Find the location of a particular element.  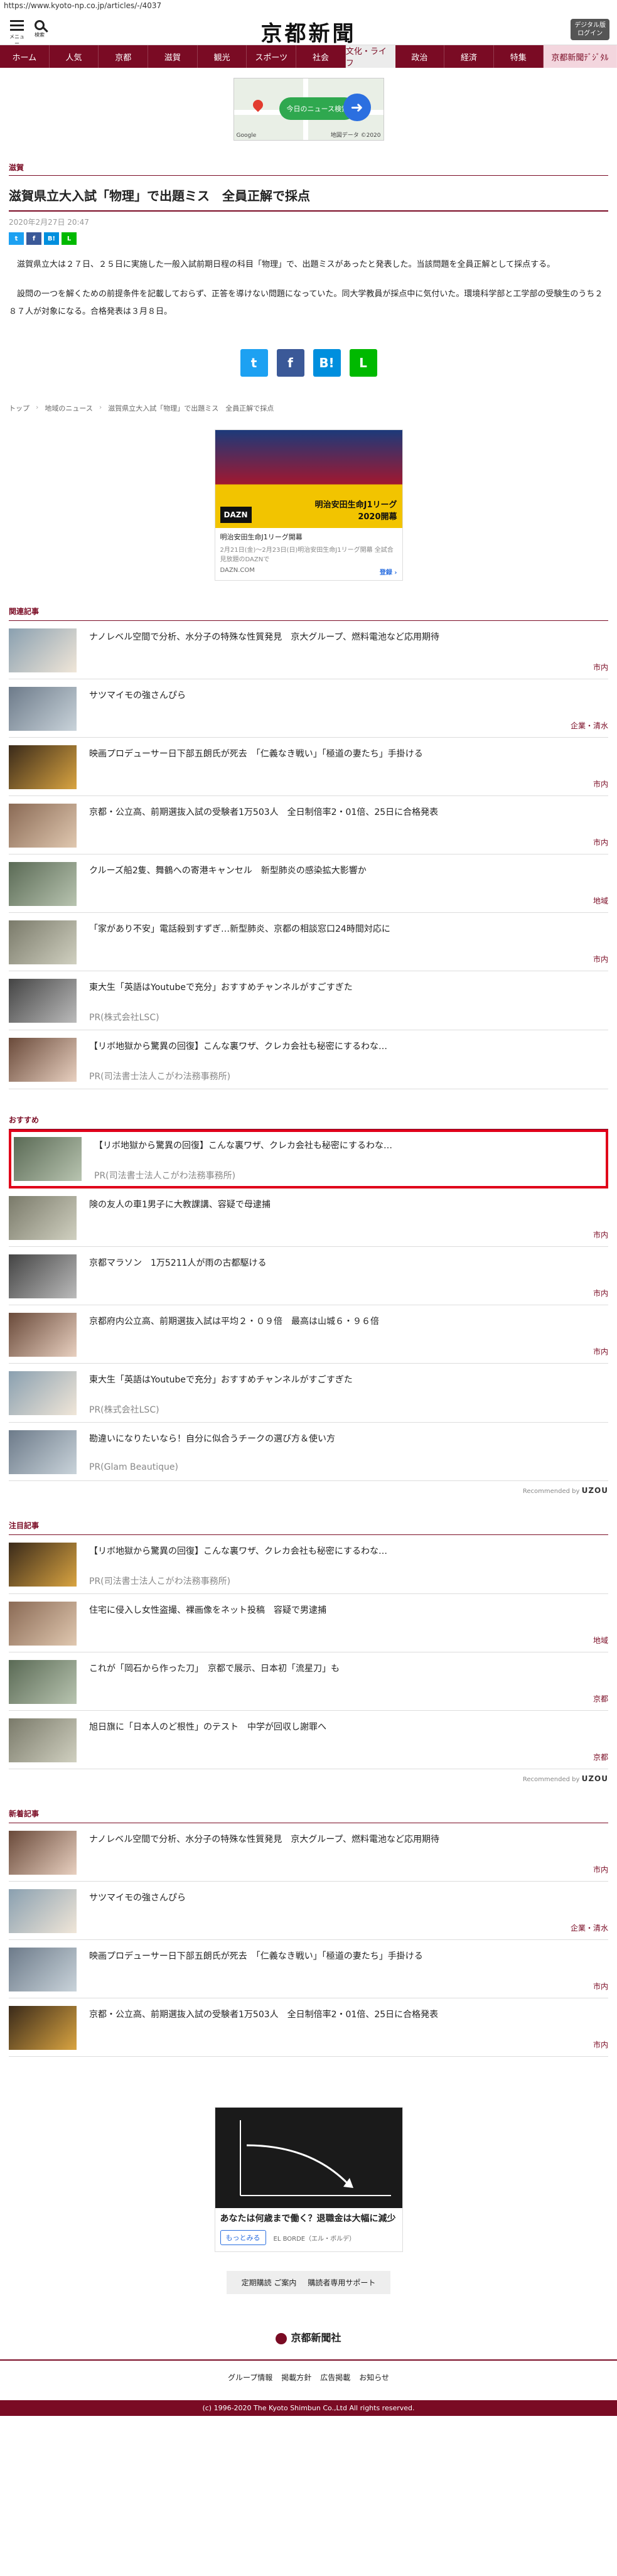

nav-item: 京都新聞ﾃﾞｼﾞﾀﾙ is located at coordinates (580, 57).